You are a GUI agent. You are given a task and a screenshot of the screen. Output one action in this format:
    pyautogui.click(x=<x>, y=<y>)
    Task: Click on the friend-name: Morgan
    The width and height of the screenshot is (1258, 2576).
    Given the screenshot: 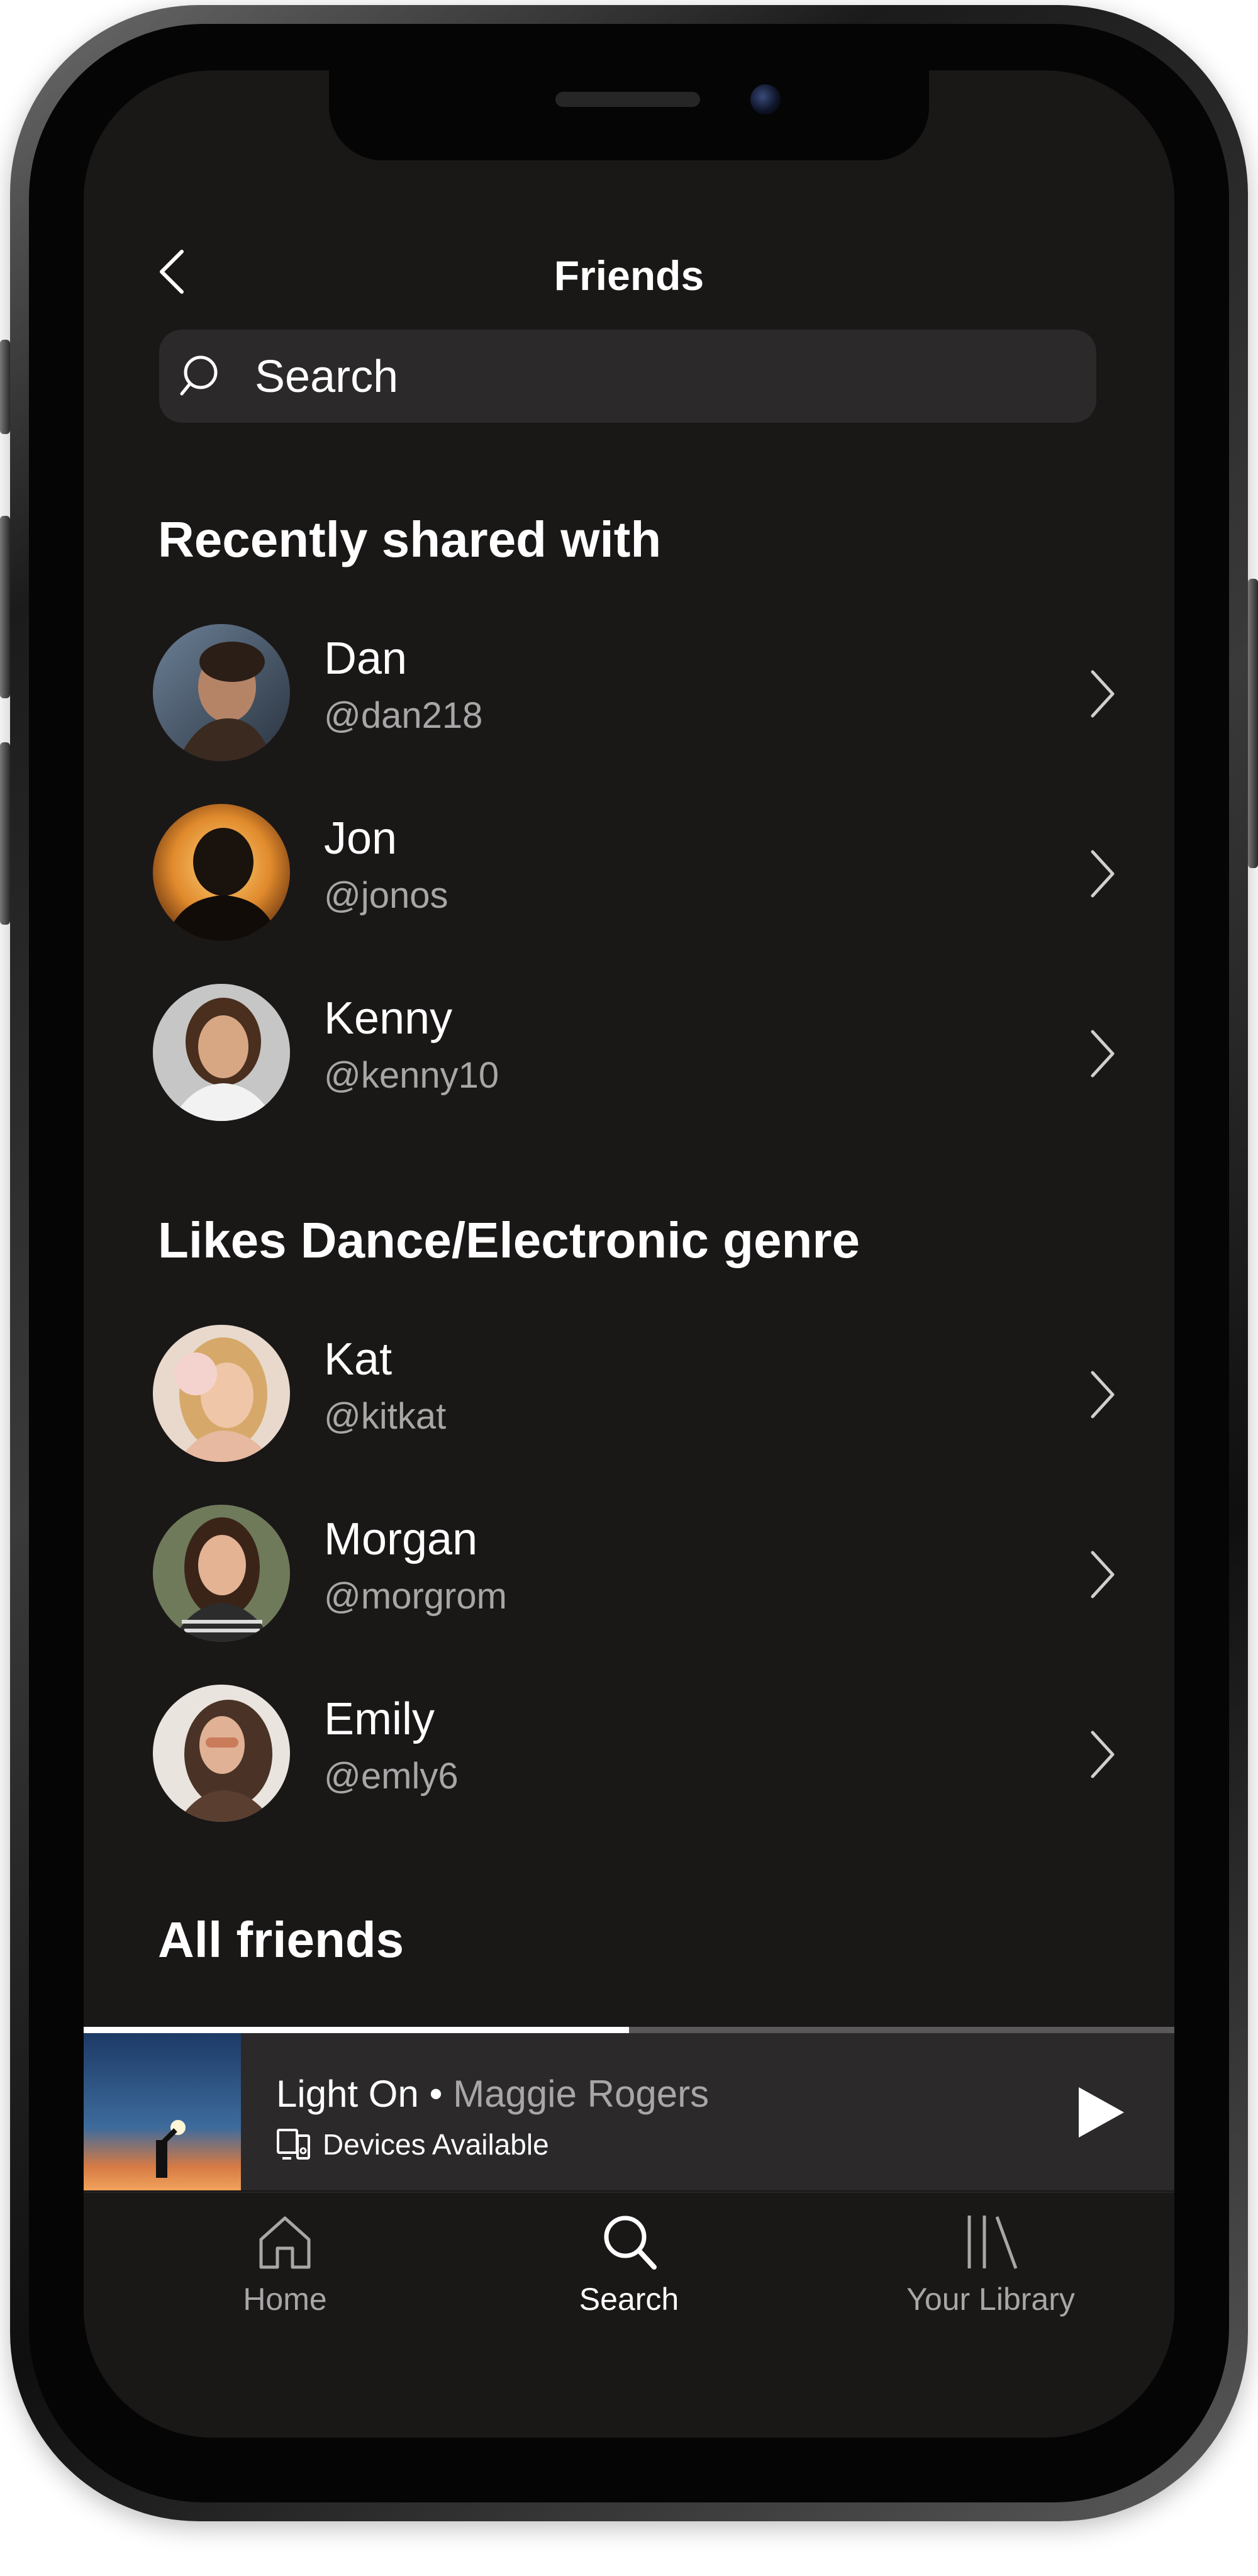 What is the action you would take?
    pyautogui.click(x=401, y=1539)
    